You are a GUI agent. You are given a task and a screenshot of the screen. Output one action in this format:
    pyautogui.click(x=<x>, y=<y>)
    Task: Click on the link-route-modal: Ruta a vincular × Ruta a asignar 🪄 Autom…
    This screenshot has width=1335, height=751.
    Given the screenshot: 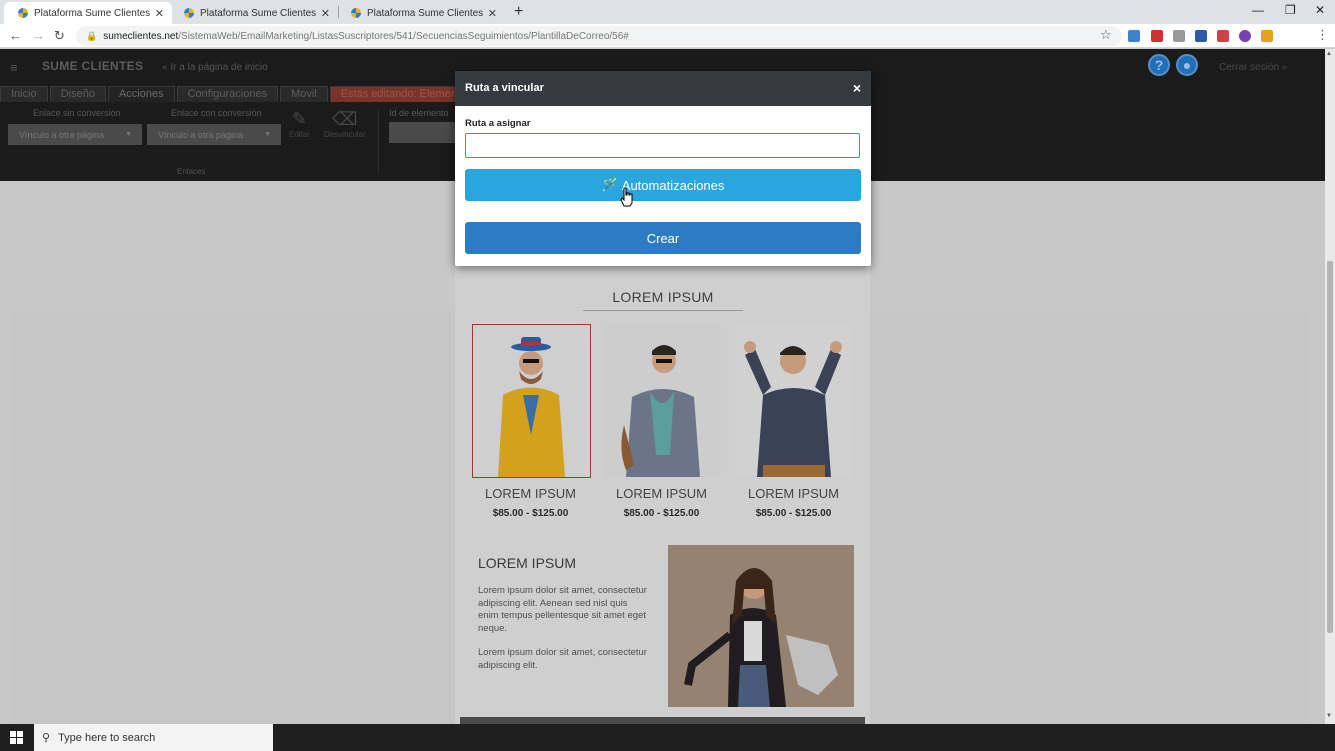 What is the action you would take?
    pyautogui.click(x=663, y=168)
    